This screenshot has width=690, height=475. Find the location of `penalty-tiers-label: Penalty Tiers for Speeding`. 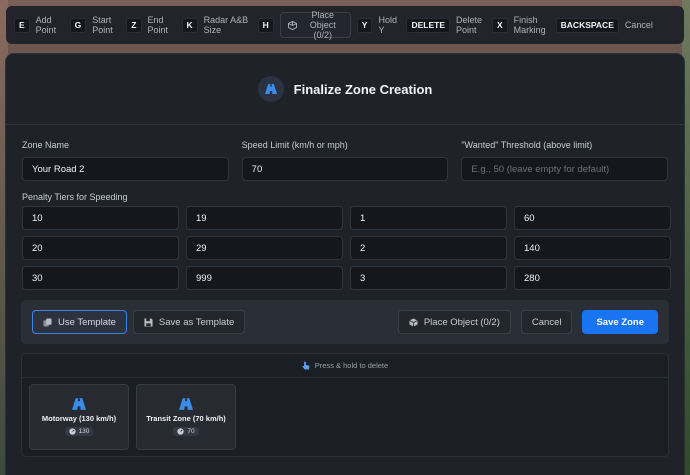

penalty-tiers-label: Penalty Tiers for Speeding is located at coordinates (75, 197).